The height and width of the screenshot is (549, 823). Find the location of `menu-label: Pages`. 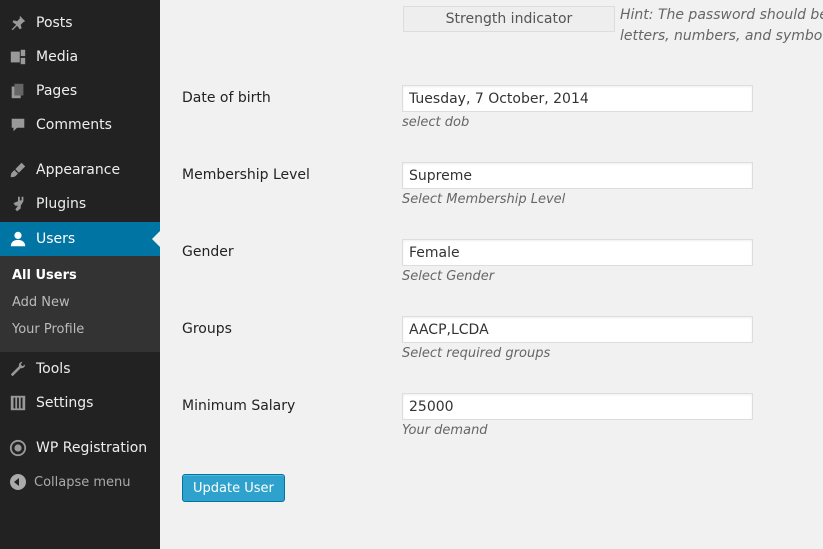

menu-label: Pages is located at coordinates (57, 91).